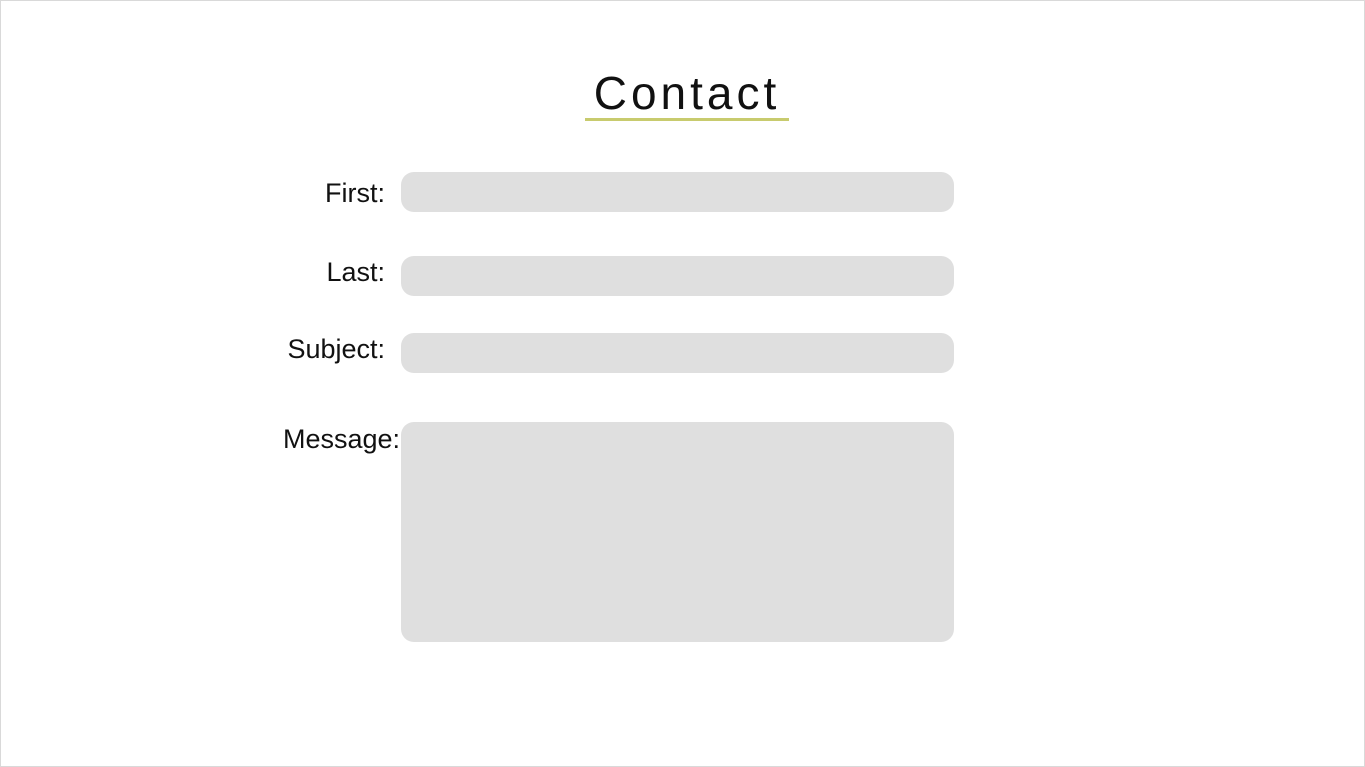  What do you see at coordinates (687, 93) in the screenshot?
I see `page-title: Contact` at bounding box center [687, 93].